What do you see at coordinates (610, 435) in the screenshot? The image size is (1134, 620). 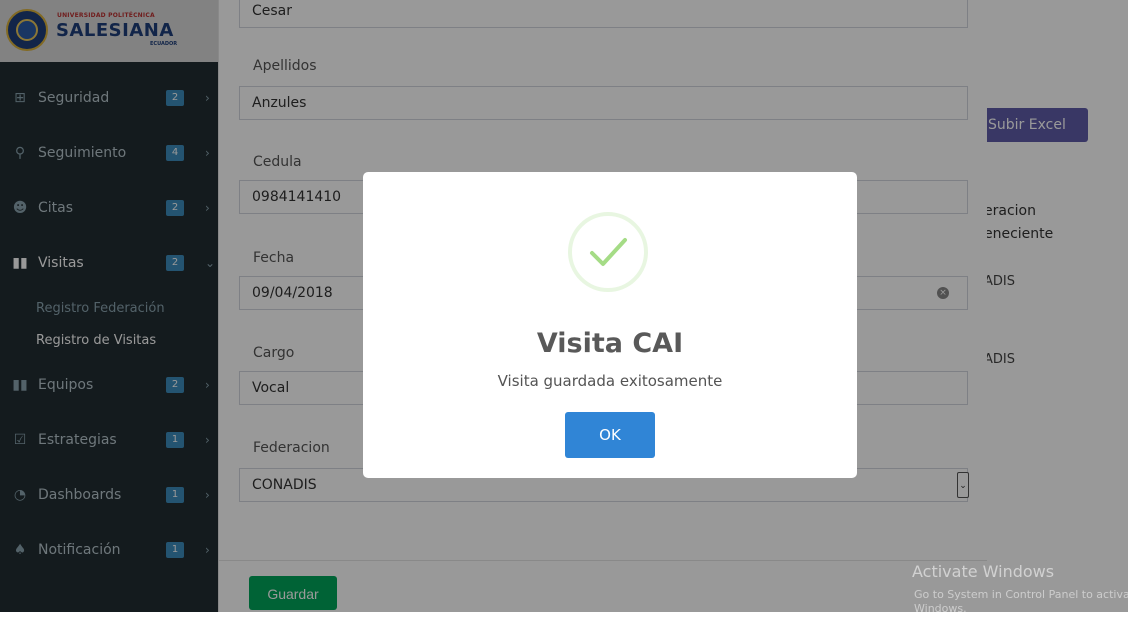 I see `ok-button: OK` at bounding box center [610, 435].